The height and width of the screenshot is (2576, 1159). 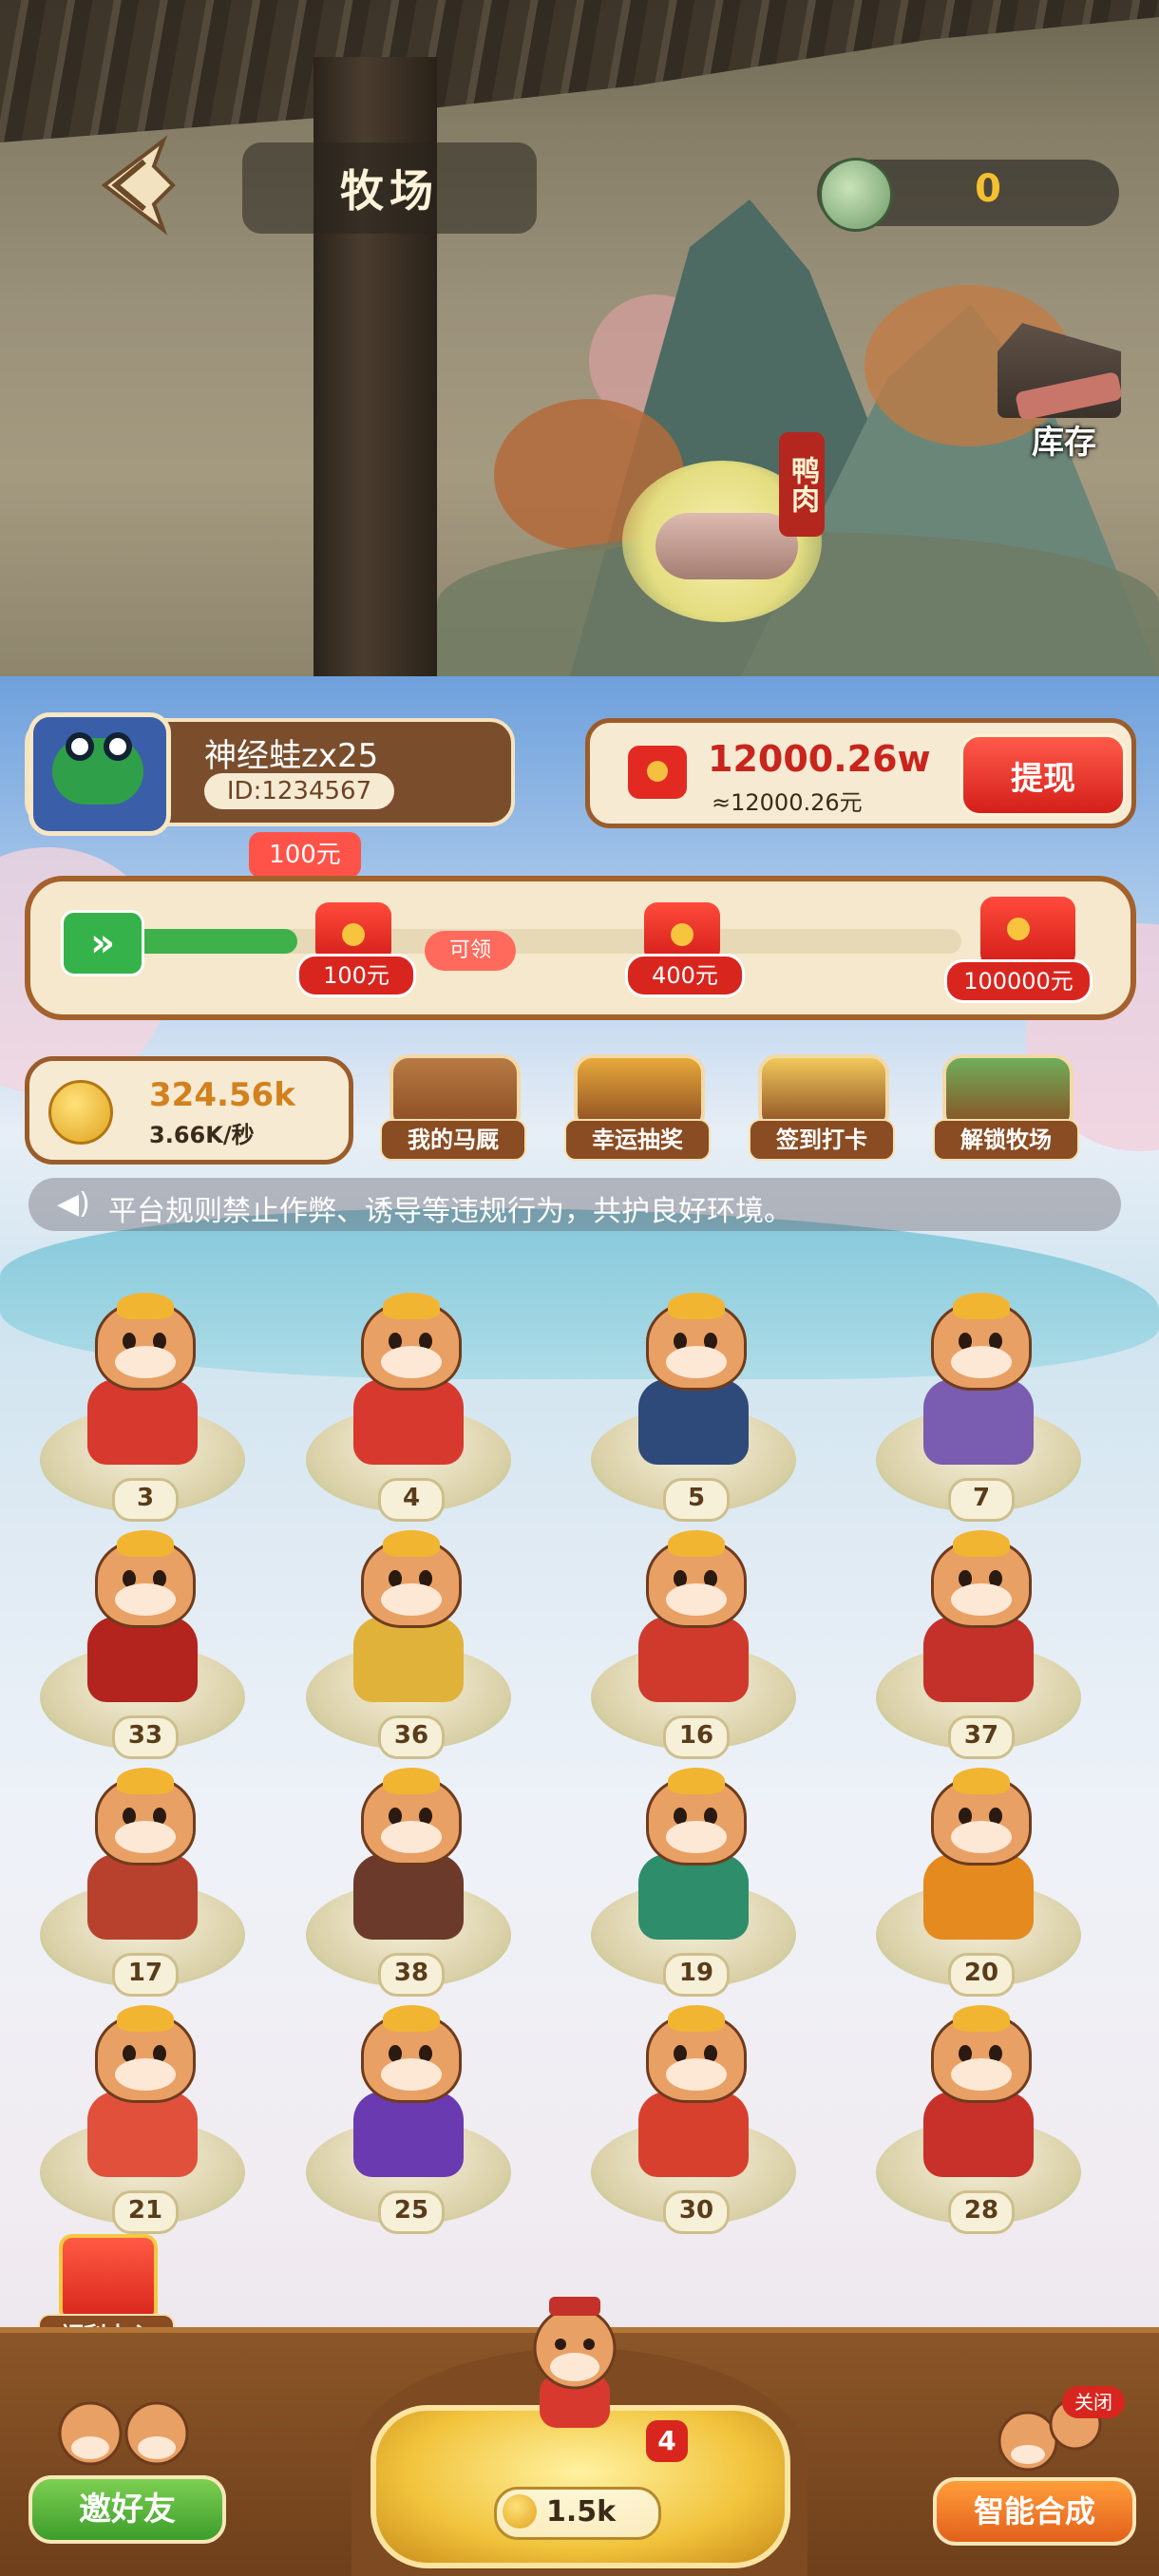 What do you see at coordinates (978, 1649) in the screenshot?
I see `horse-slot: 37` at bounding box center [978, 1649].